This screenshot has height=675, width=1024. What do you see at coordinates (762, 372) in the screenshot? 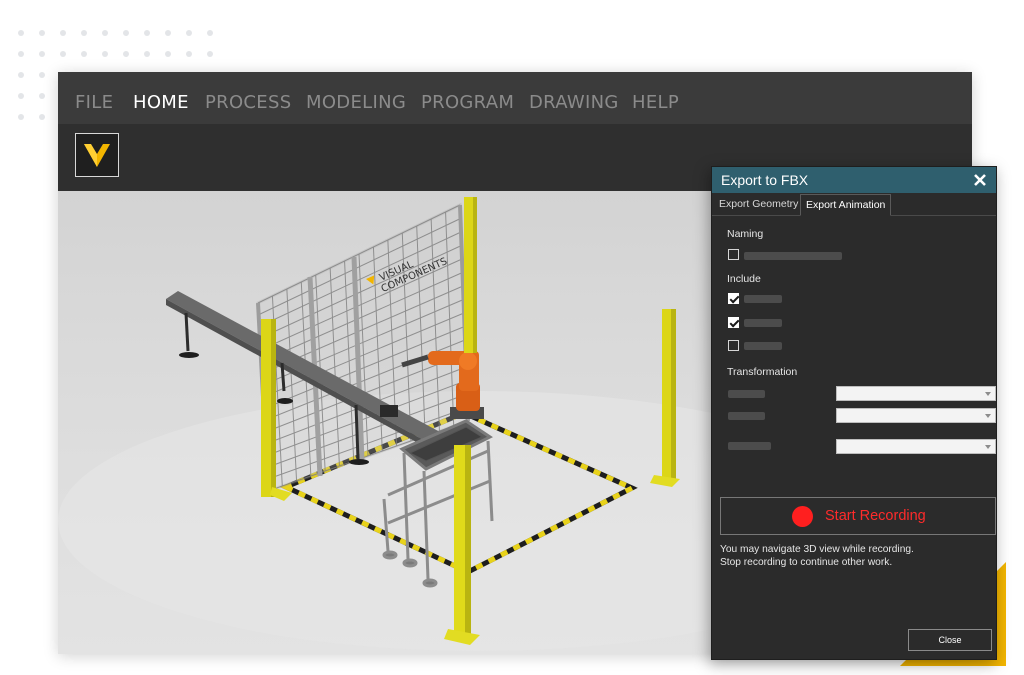
I see `transformation-section-label: Transformation` at bounding box center [762, 372].